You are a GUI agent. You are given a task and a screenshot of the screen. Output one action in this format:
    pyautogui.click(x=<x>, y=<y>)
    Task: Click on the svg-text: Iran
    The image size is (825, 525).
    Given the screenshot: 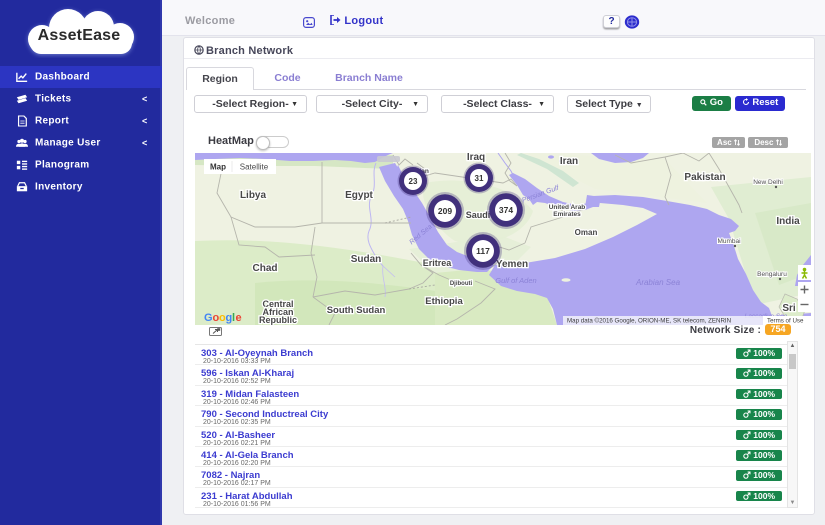 What is the action you would take?
    pyautogui.click(x=569, y=161)
    